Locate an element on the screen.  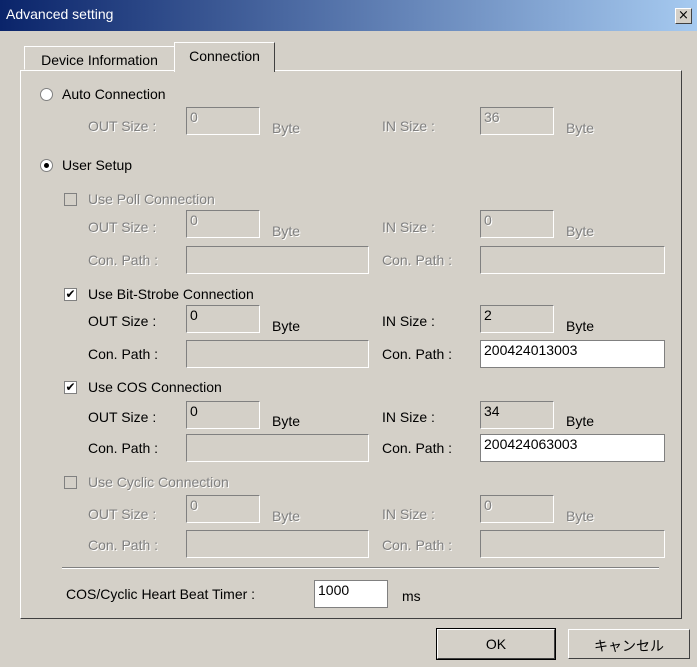
auto-out-size-field: 0 is located at coordinates (223, 121).